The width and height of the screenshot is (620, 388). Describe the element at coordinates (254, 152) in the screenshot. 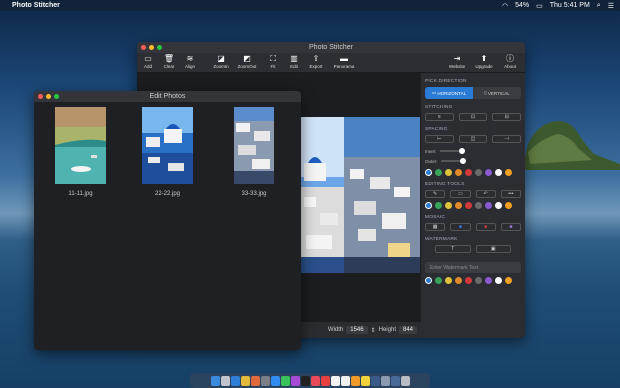

I see `photo-thumbnail: 33-33.jpg` at that location.